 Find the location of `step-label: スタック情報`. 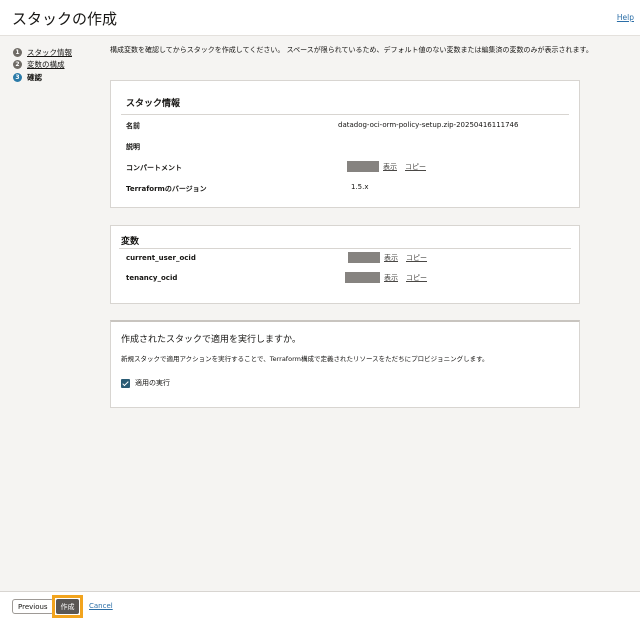

step-label: スタック情報 is located at coordinates (49, 52).